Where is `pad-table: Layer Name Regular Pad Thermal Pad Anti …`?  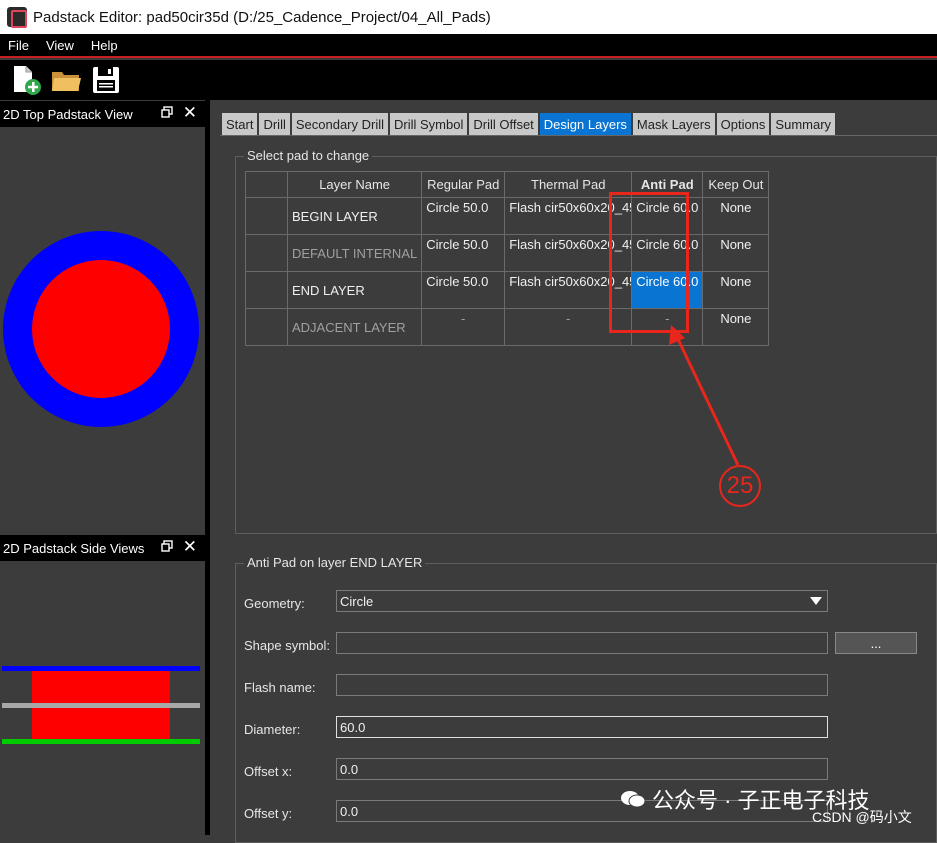
pad-table: Layer Name Regular Pad Thermal Pad Anti … is located at coordinates (507, 258).